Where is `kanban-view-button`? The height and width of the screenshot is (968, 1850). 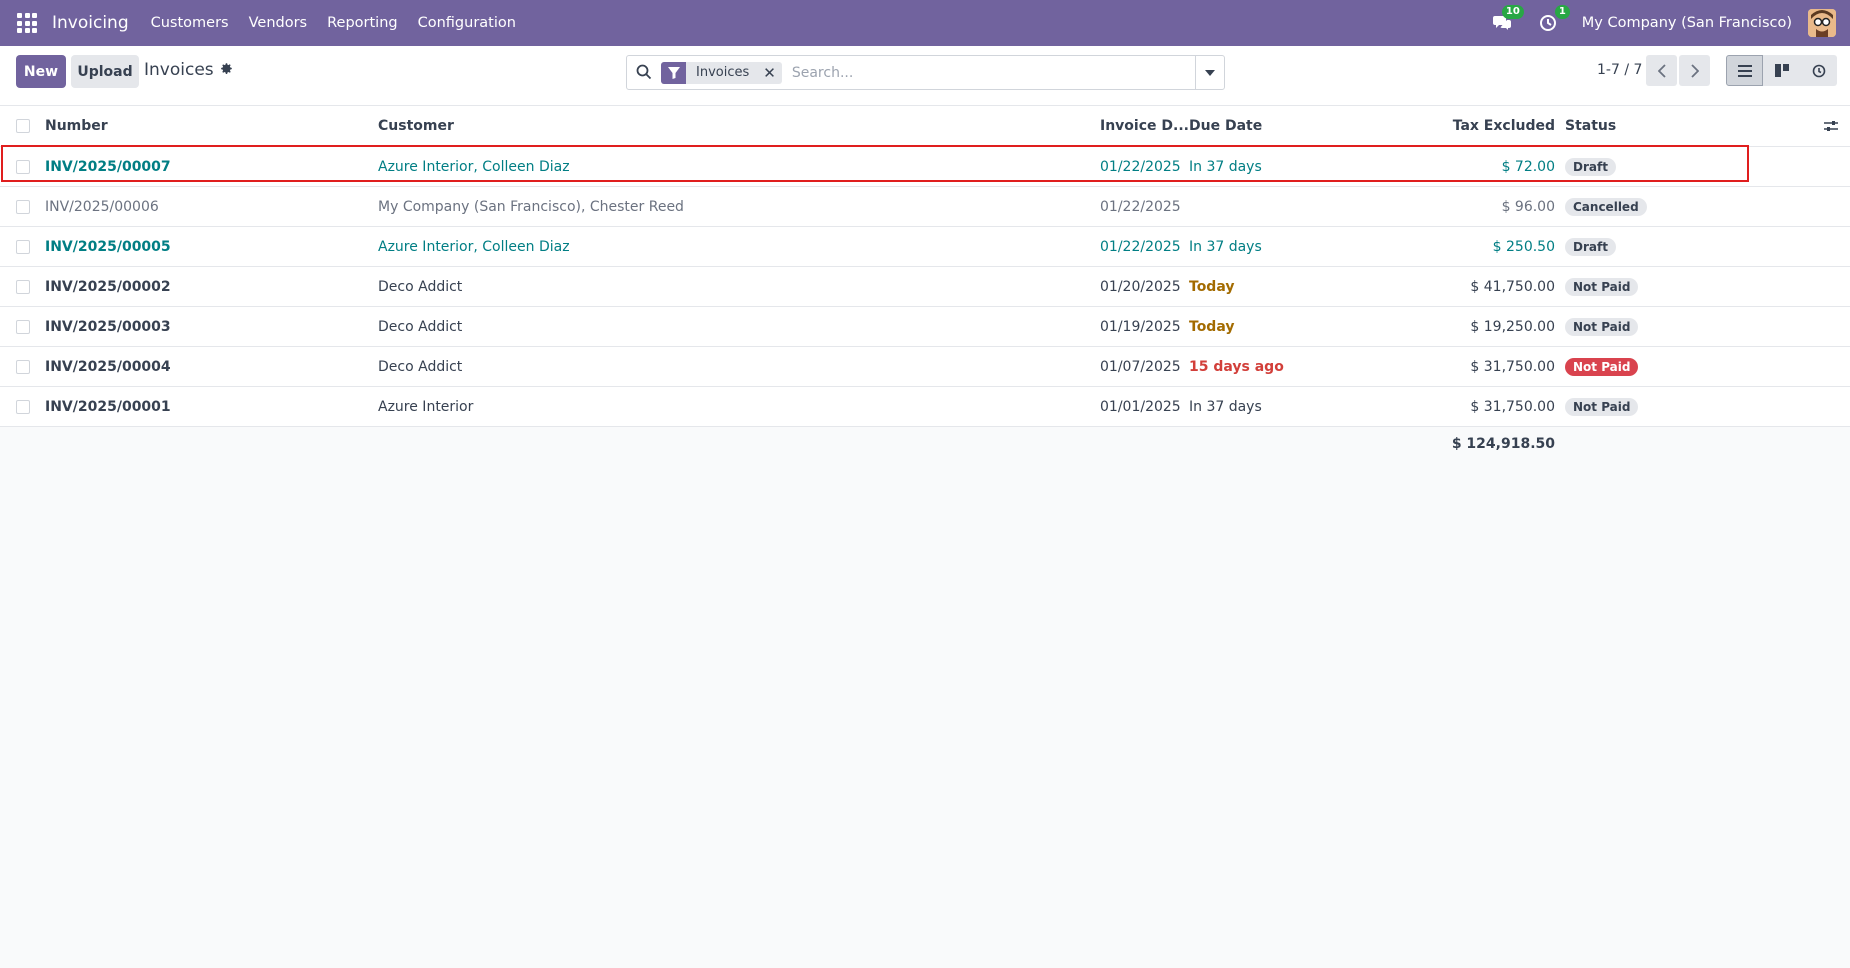
kanban-view-button is located at coordinates (1781, 70).